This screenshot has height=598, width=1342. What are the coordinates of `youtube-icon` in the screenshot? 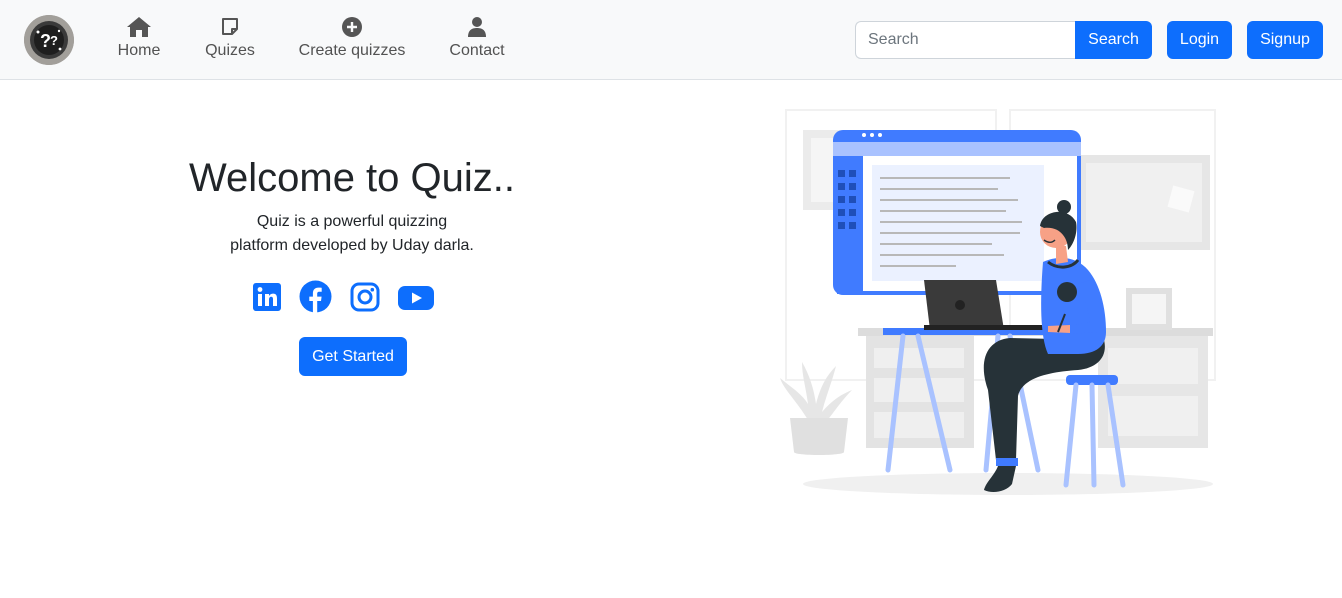 It's located at (416, 298).